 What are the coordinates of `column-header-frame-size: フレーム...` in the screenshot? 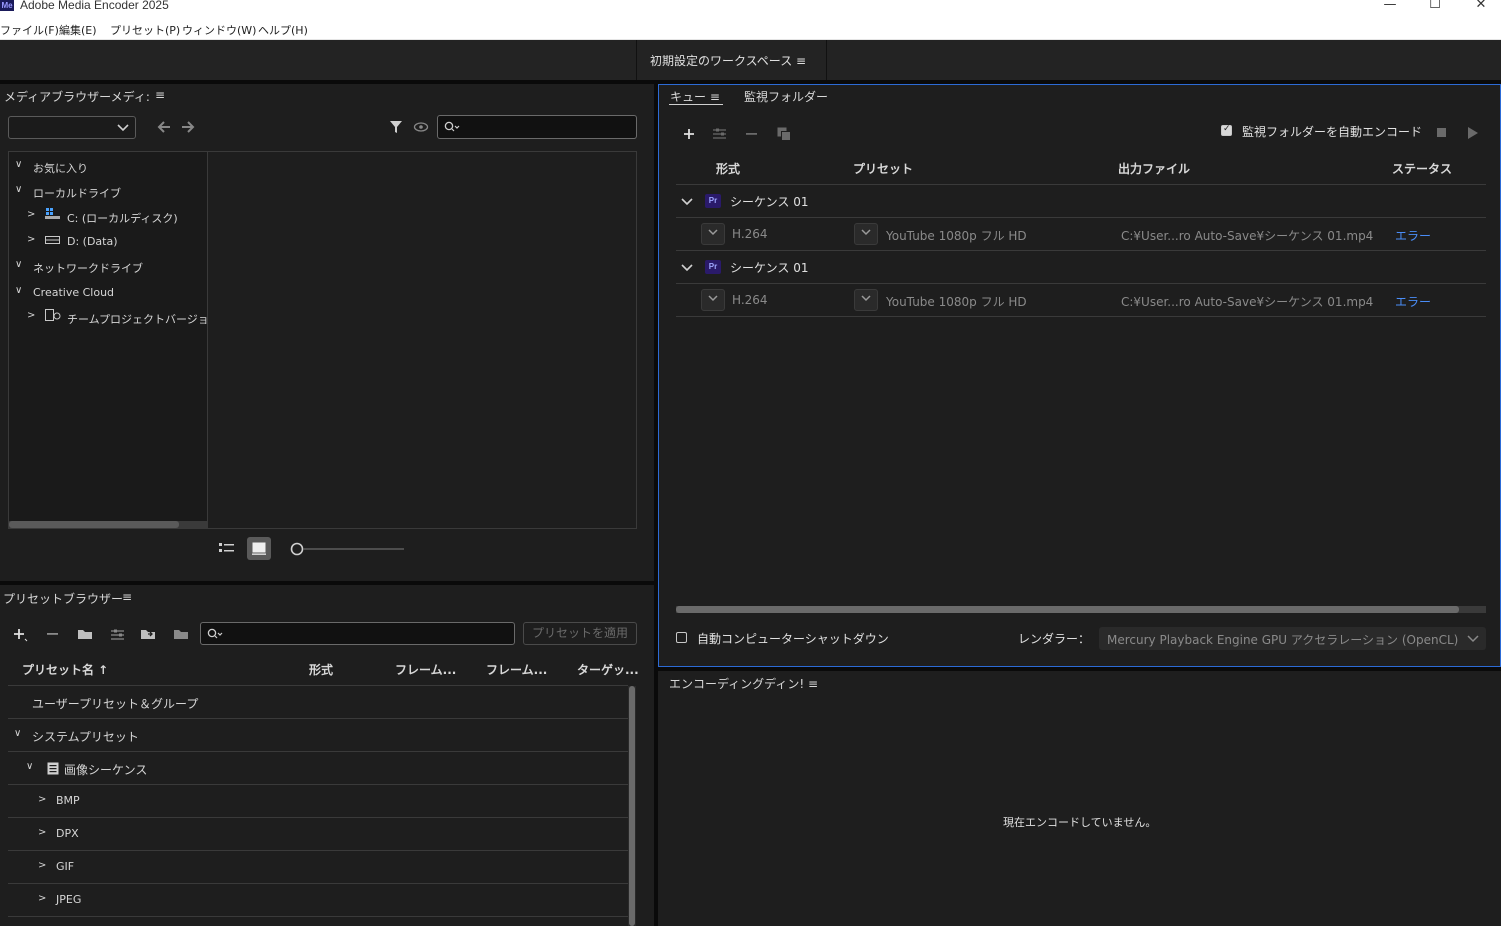 It's located at (425, 669).